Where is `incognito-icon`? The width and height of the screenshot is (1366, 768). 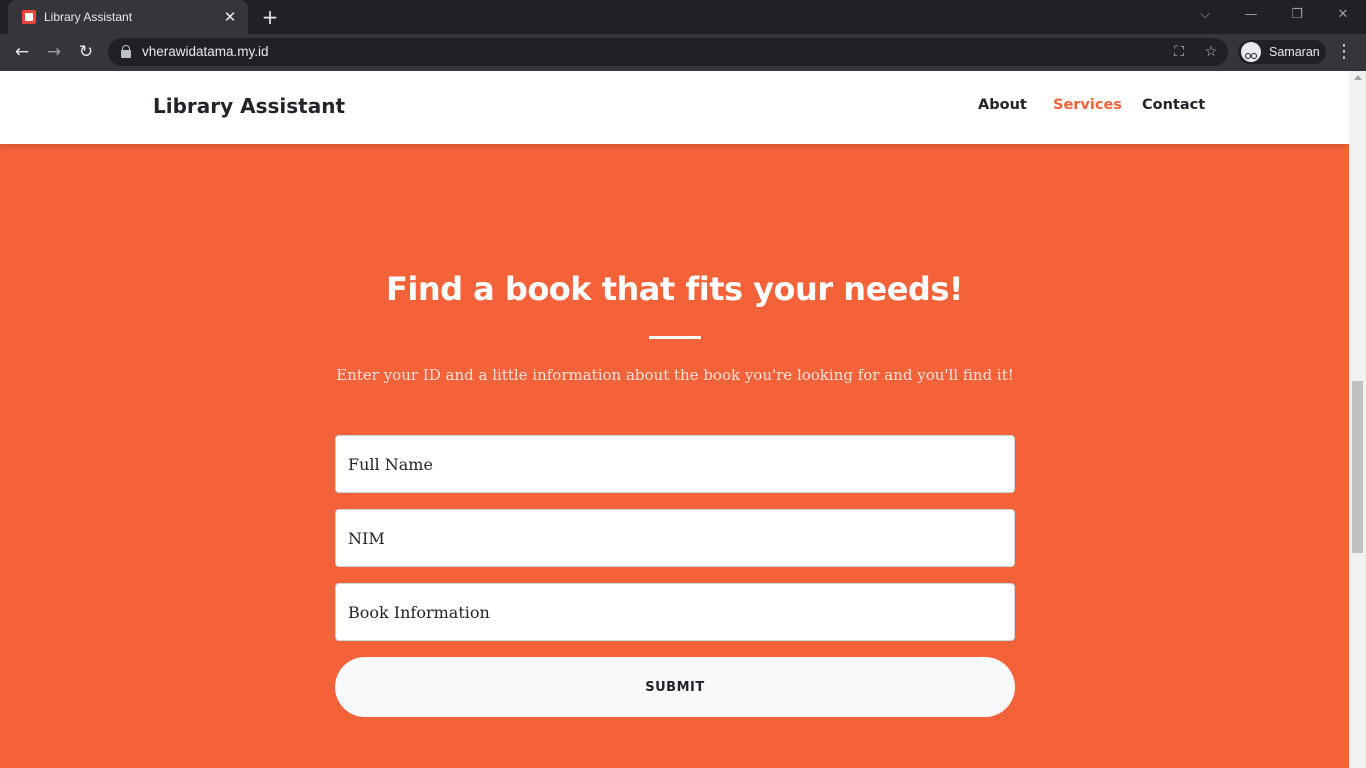 incognito-icon is located at coordinates (1251, 52).